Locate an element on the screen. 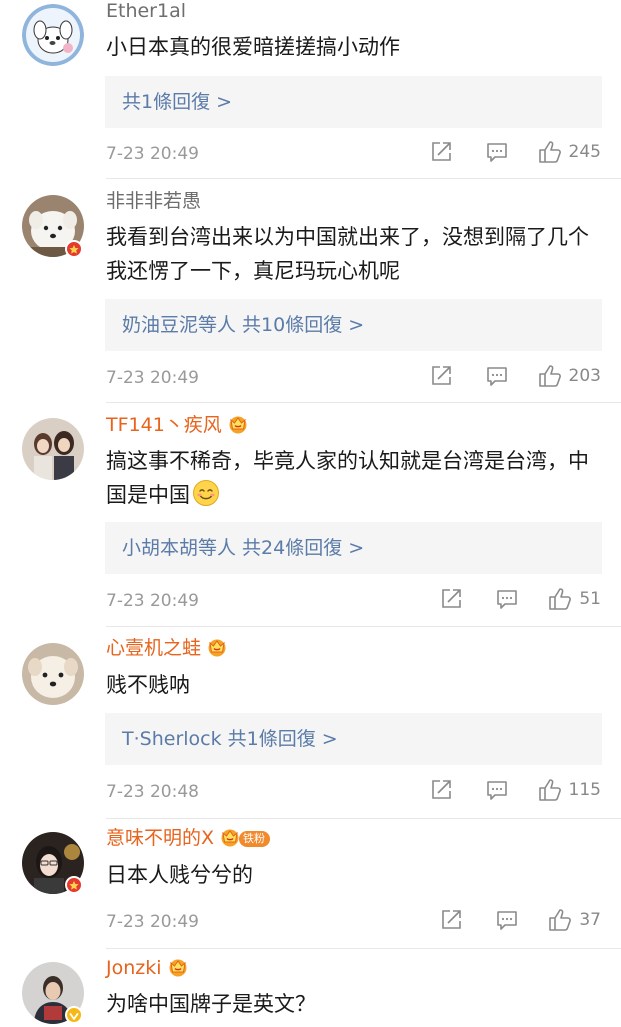 The image size is (621, 1027). comment-text: 搞这事不稀奇，毕竟人家的认知就是台湾是台湾，中国是中国 is located at coordinates (356, 478).